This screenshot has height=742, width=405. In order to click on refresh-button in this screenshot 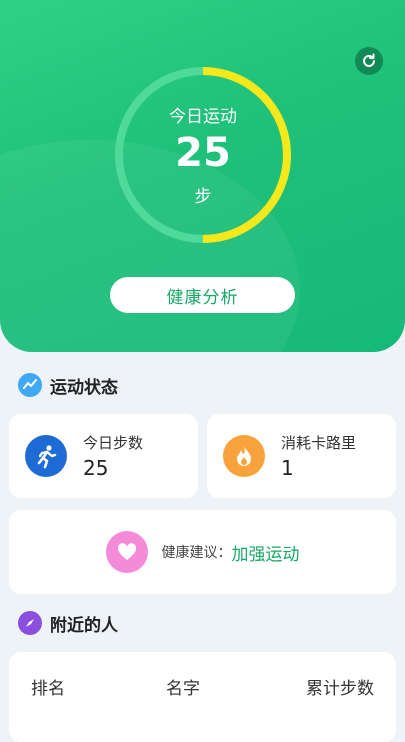, I will do `click(369, 61)`.